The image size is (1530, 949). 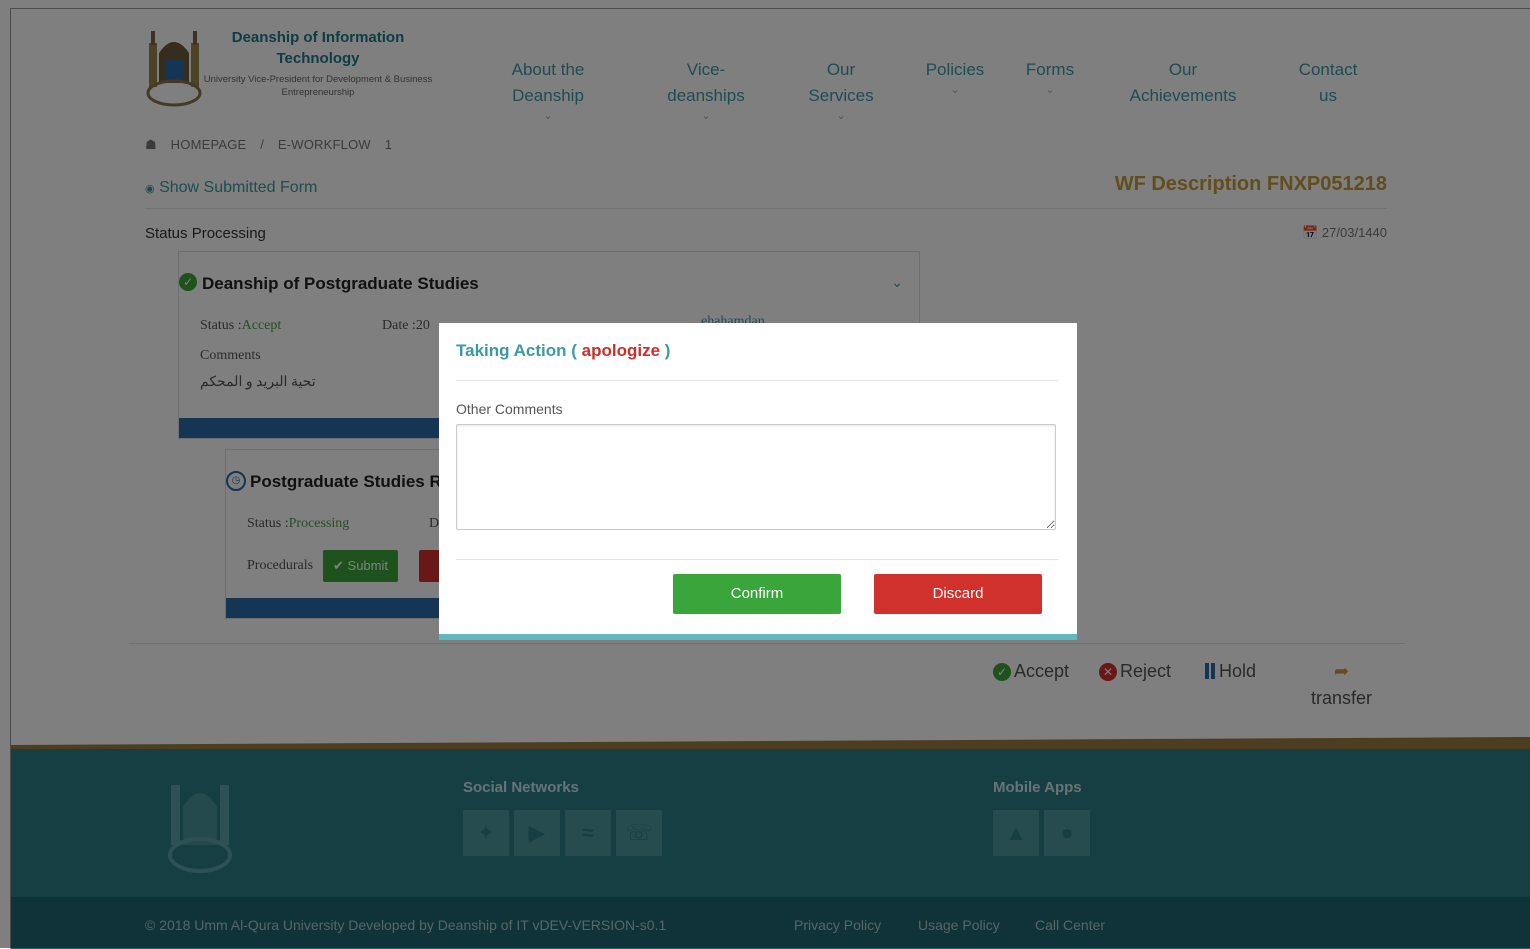 I want to click on discard-button: Discard, so click(x=958, y=594).